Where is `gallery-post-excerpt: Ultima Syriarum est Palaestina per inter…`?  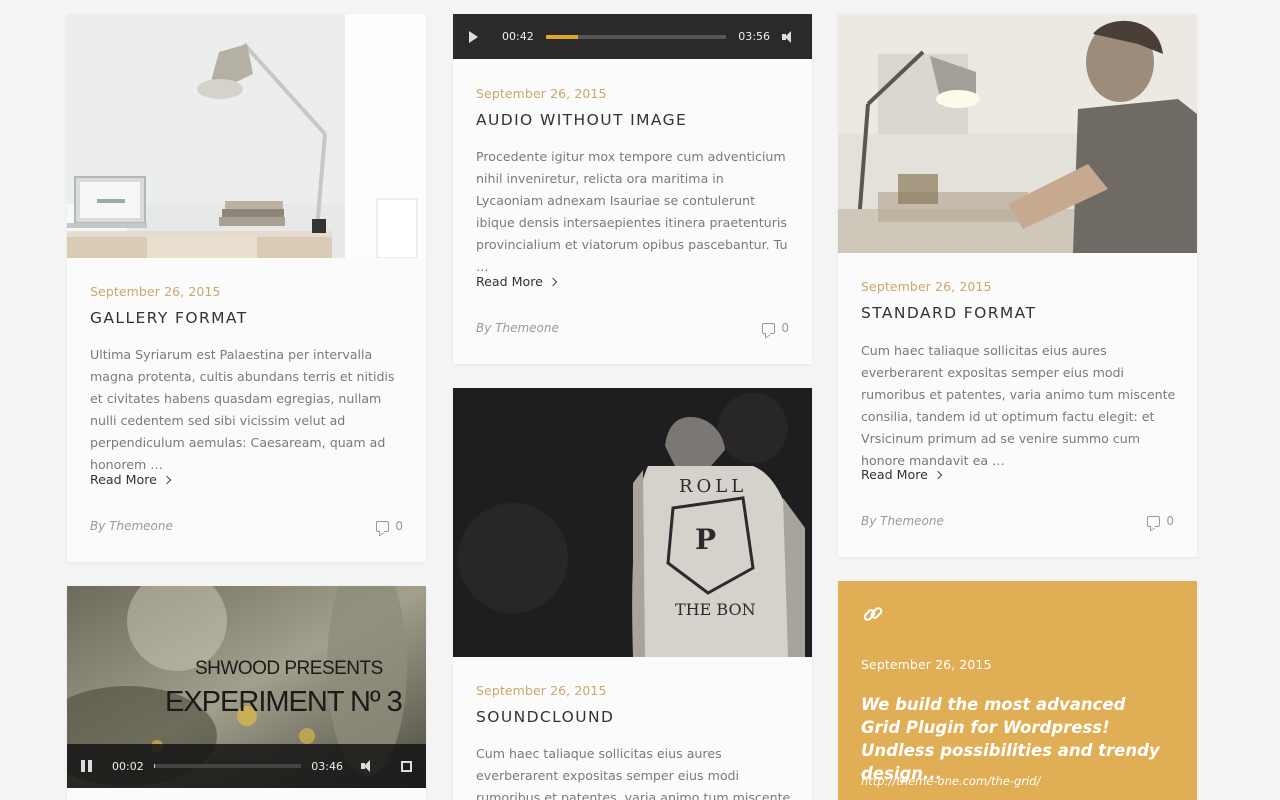 gallery-post-excerpt: Ultima Syriarum est Palaestina per inter… is located at coordinates (242, 409).